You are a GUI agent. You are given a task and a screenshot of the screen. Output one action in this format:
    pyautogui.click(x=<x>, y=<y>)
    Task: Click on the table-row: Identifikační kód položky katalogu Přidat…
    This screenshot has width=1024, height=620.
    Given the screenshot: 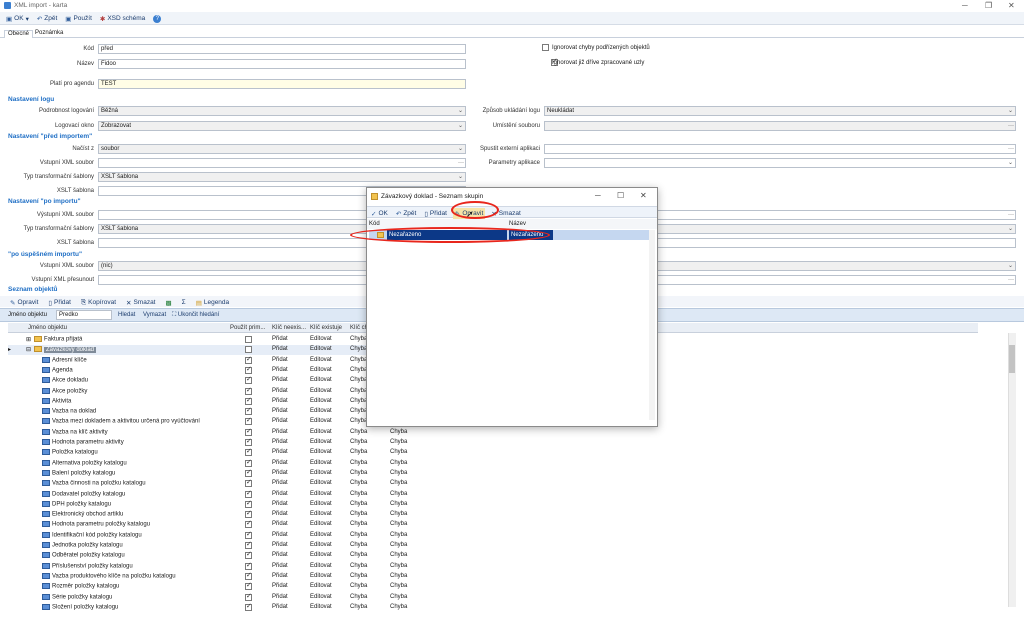 What is the action you would take?
    pyautogui.click(x=218, y=535)
    